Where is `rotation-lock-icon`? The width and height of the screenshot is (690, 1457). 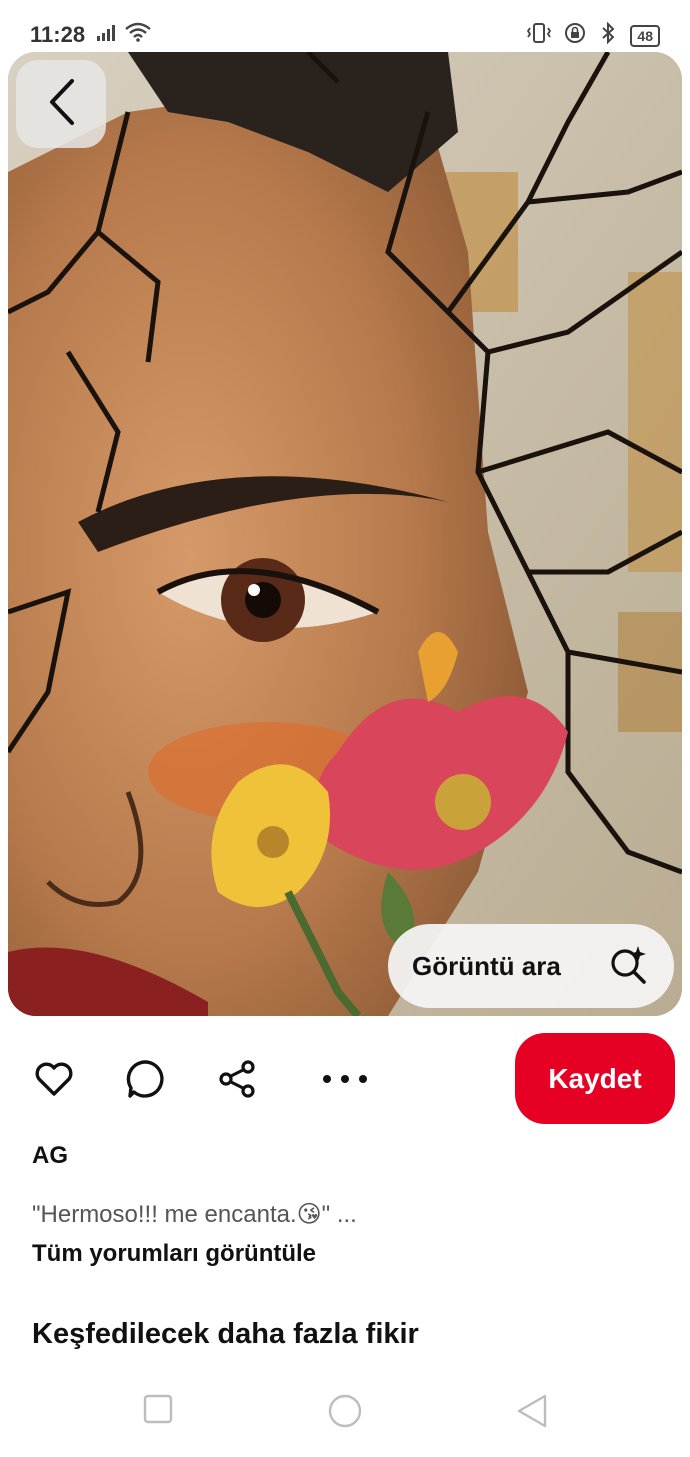 rotation-lock-icon is located at coordinates (575, 35).